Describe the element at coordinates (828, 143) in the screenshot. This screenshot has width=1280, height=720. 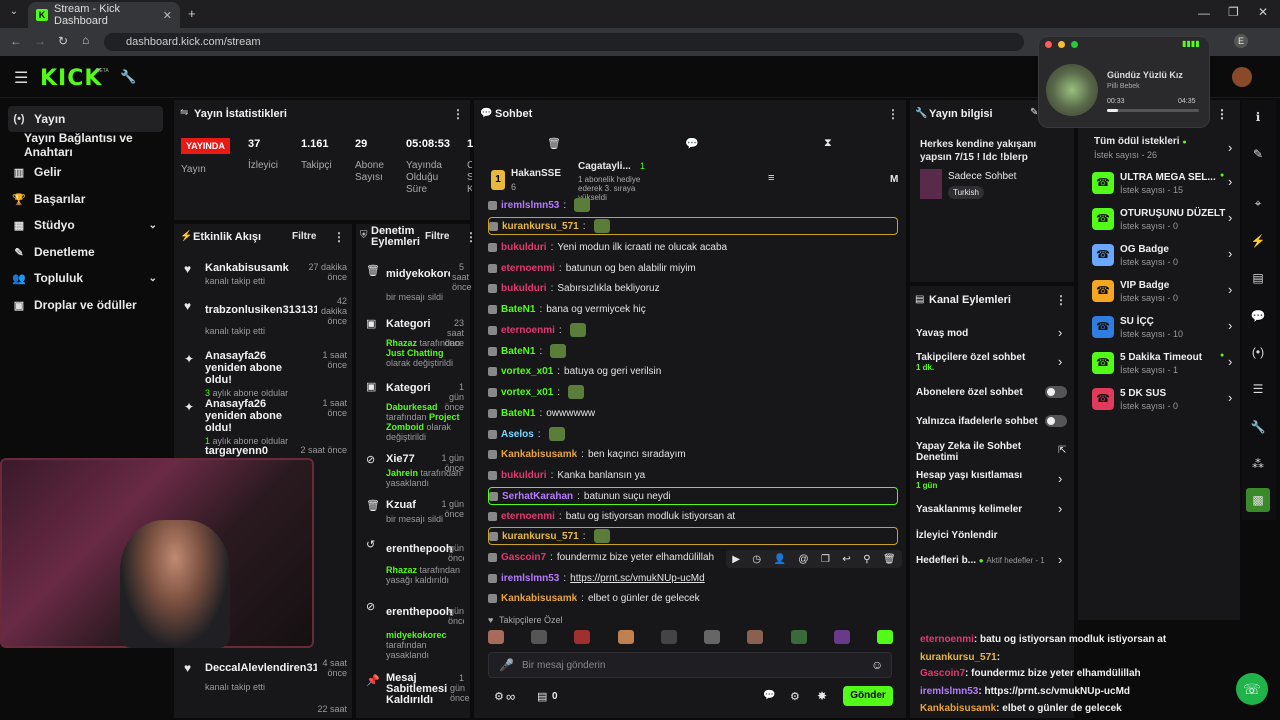
I see `hourglass-icon: ⧗` at that location.